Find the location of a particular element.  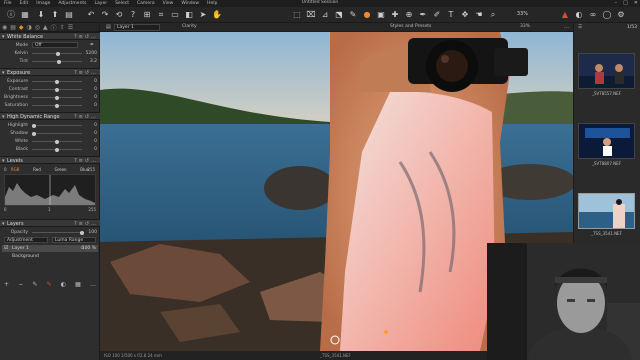

glasses-icon: ∞ is located at coordinates (593, 15).